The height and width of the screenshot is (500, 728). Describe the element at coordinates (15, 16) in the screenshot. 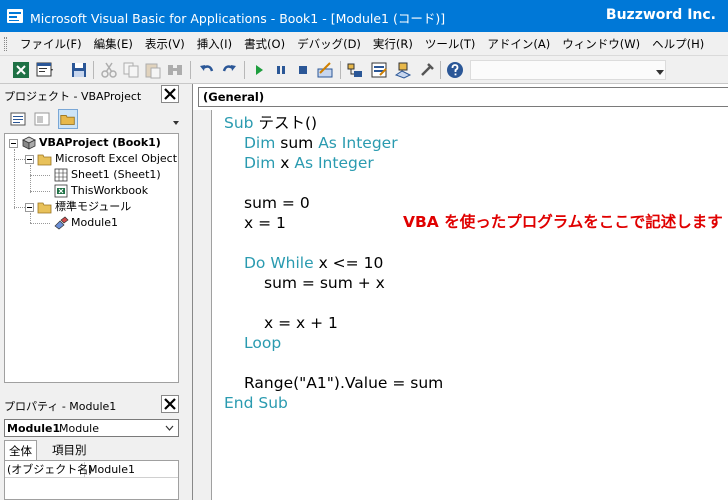

I see `vba-app-icon` at that location.